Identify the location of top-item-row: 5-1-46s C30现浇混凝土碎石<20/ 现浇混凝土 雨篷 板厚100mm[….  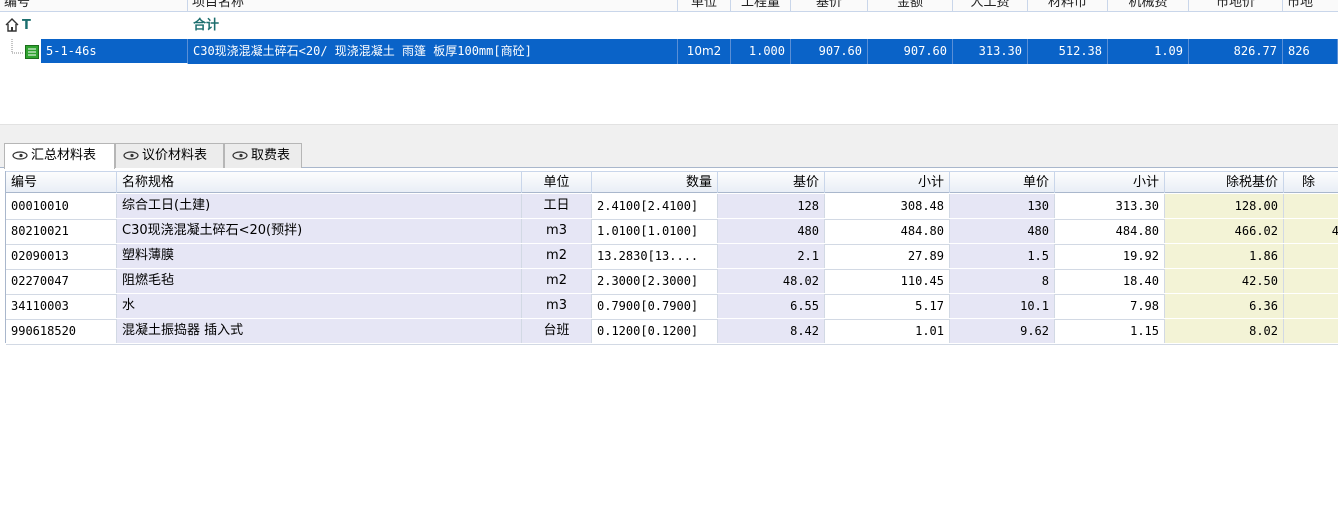
(669, 52).